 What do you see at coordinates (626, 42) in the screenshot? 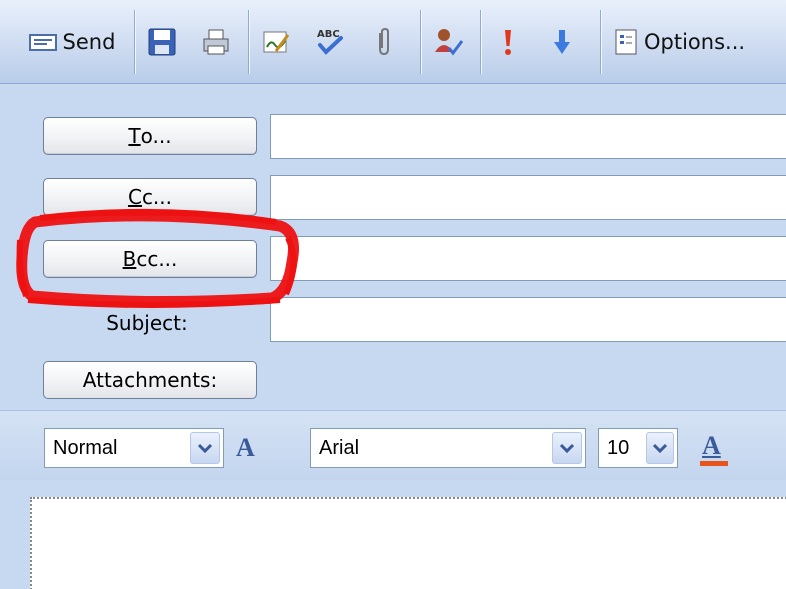
I see `options-icon` at bounding box center [626, 42].